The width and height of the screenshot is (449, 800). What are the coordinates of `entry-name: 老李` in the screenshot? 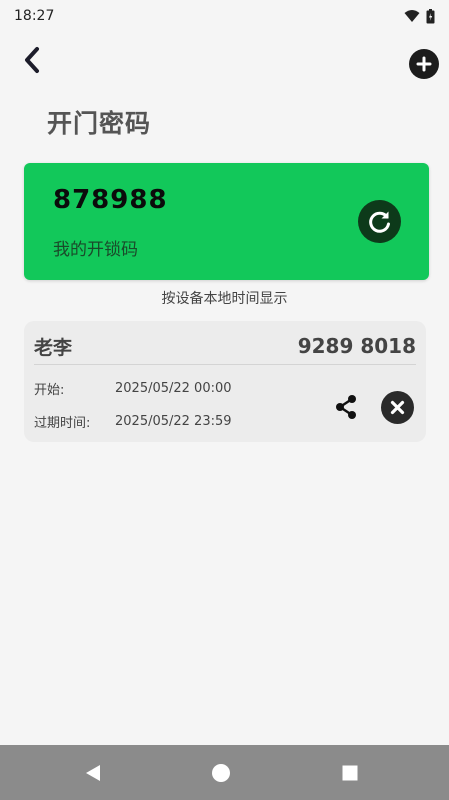 It's located at (53, 348).